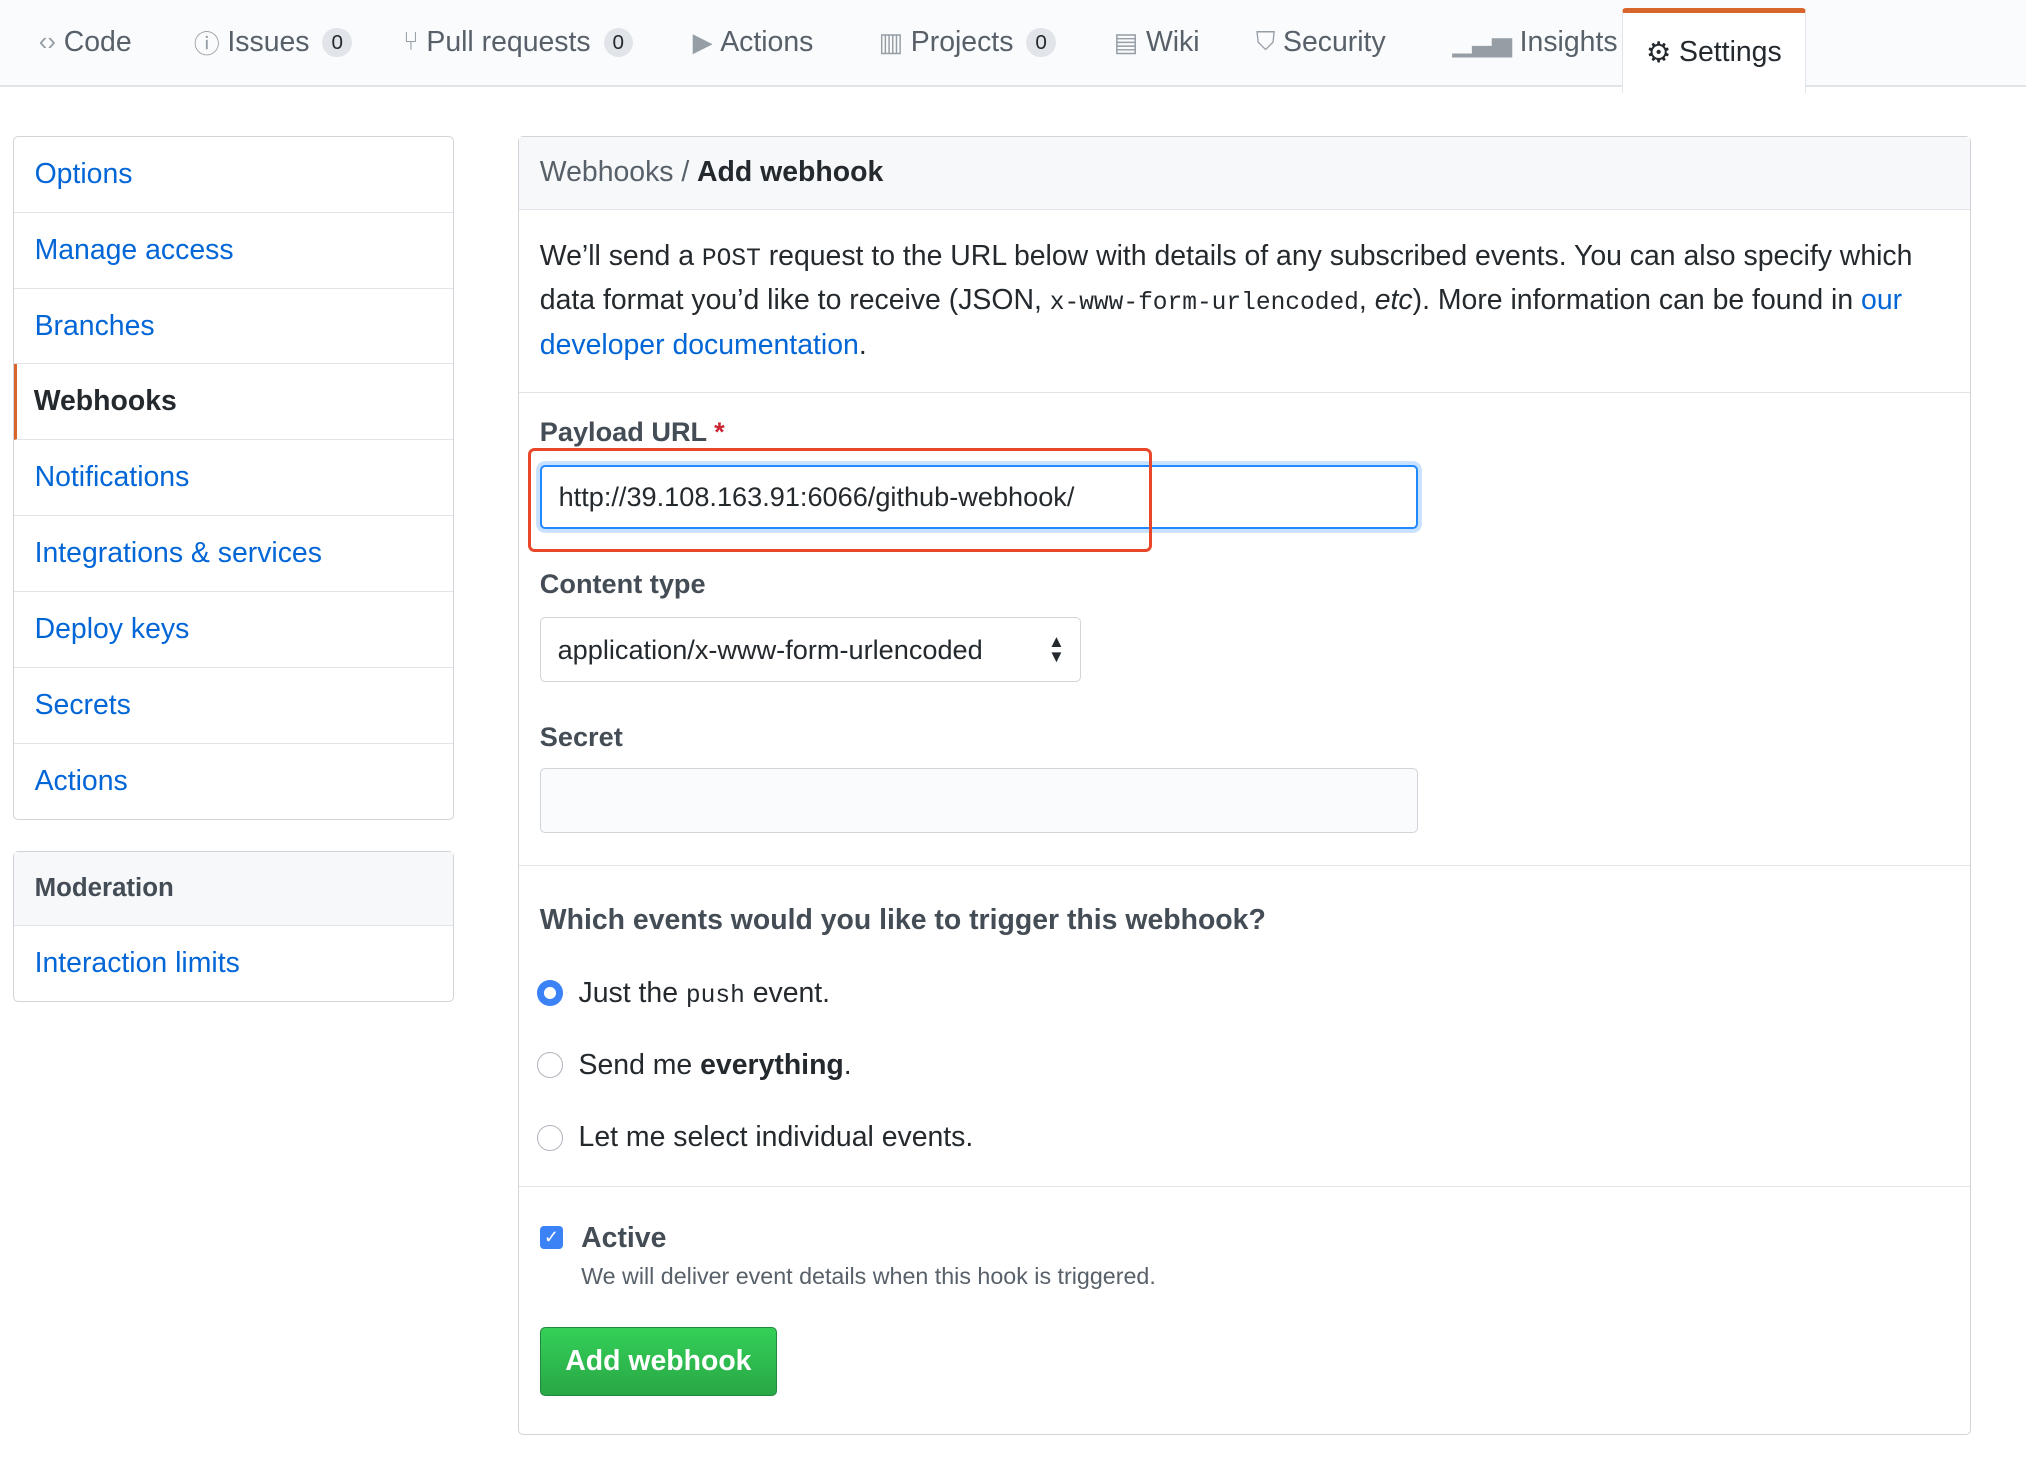 The image size is (2026, 1481). Describe the element at coordinates (1482, 42) in the screenshot. I see `graph-icon: ▁▃▅` at that location.